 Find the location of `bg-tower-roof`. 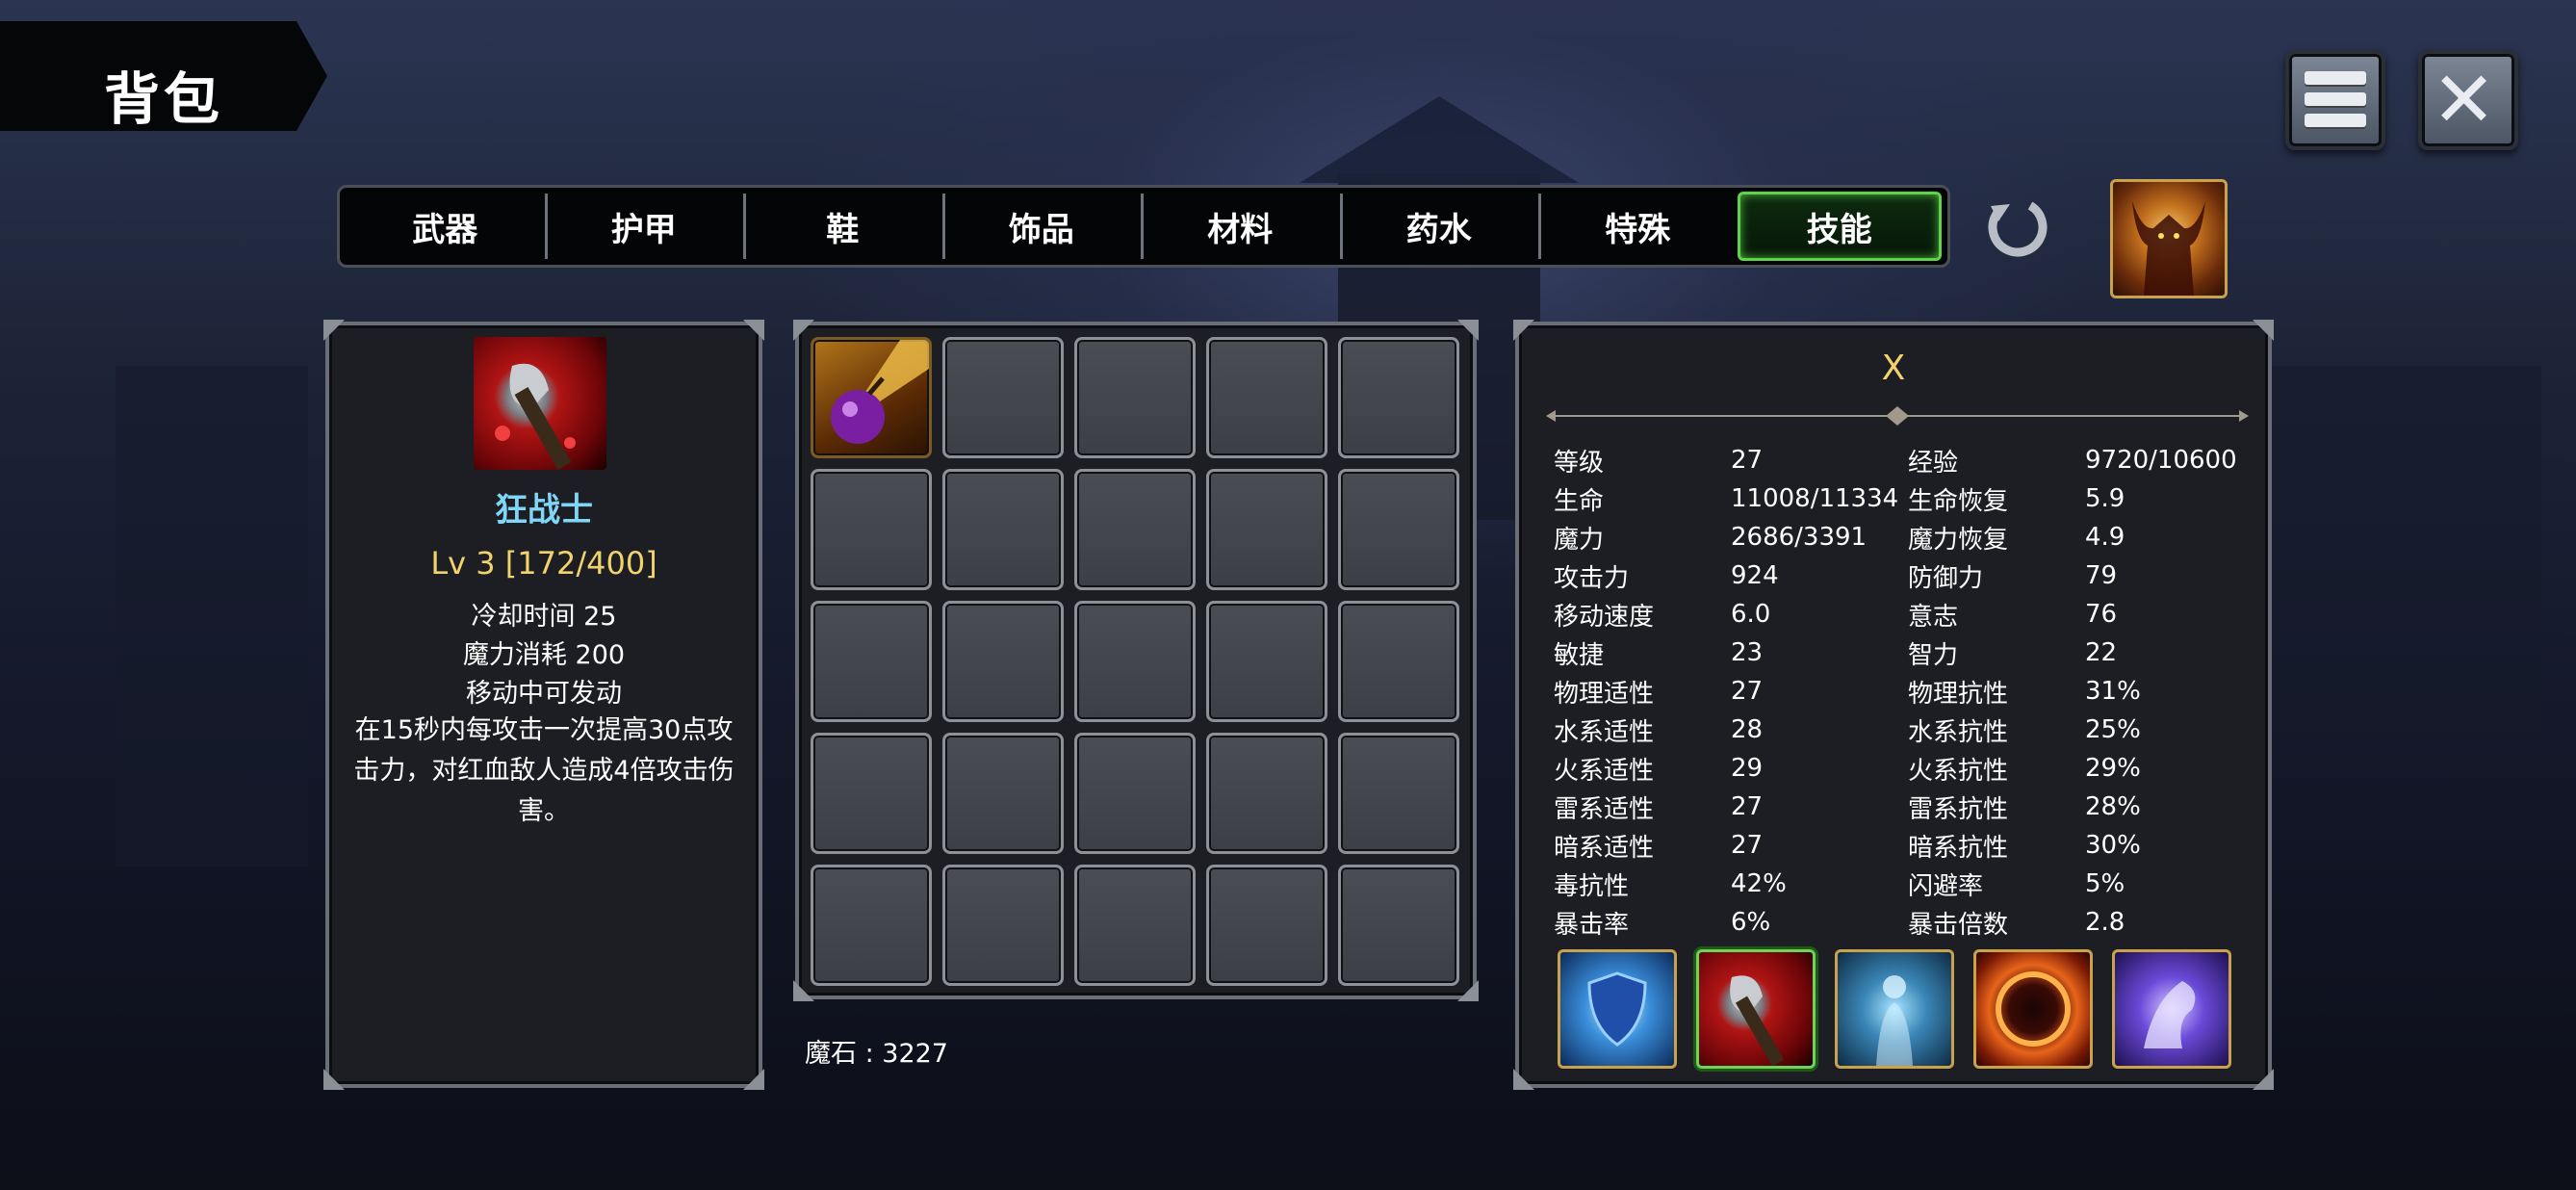

bg-tower-roof is located at coordinates (1439, 139).